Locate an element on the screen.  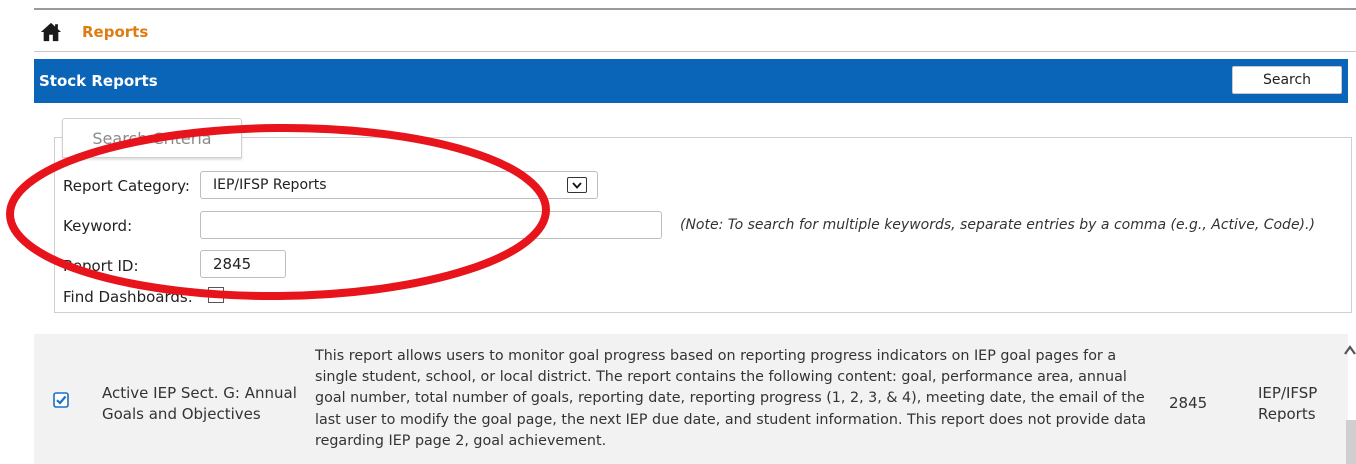
report-category-label: Report Category: is located at coordinates (126, 186).